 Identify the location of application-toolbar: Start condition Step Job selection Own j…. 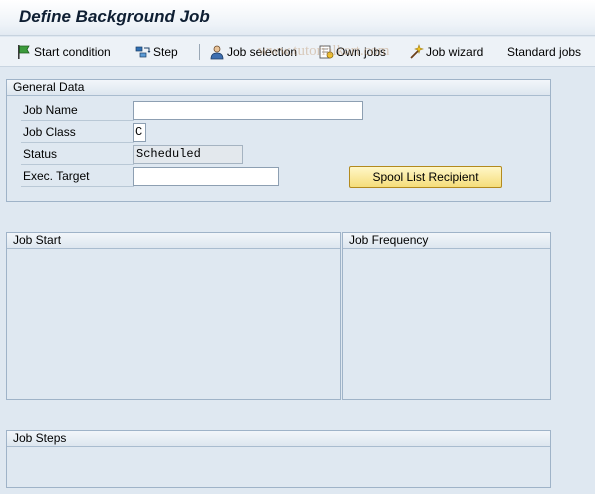
(297, 52).